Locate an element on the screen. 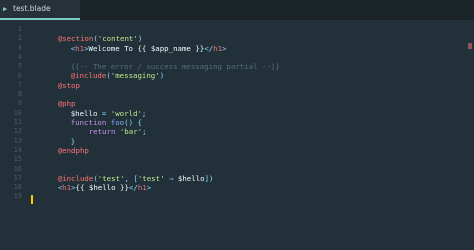  line-number: 6 is located at coordinates (19, 75).